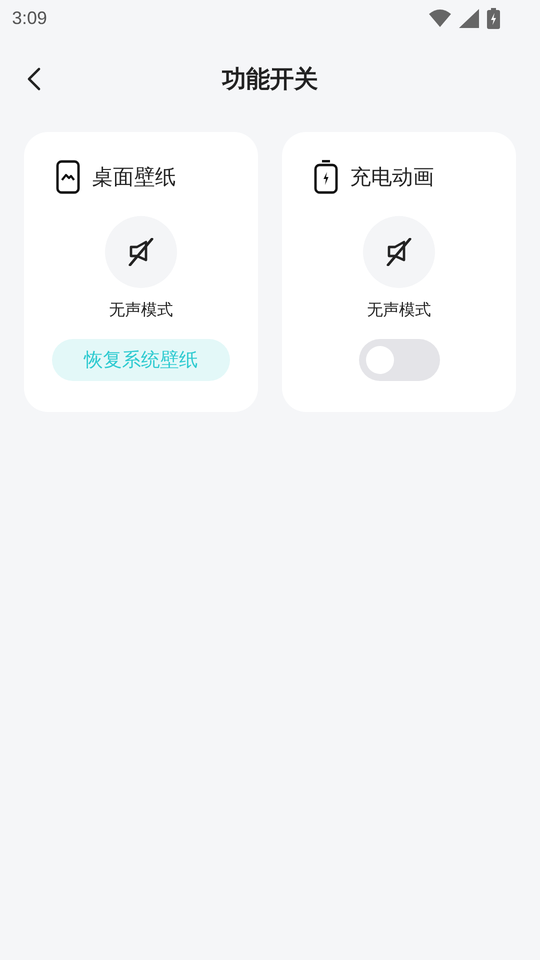  Describe the element at coordinates (392, 177) in the screenshot. I see `card-title: 充电动画` at that location.